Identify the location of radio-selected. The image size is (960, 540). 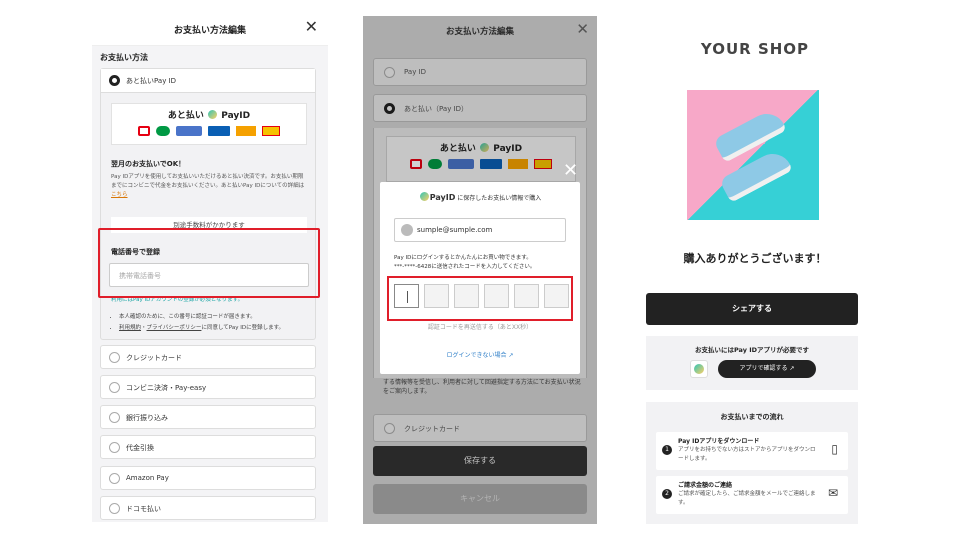
(114, 80).